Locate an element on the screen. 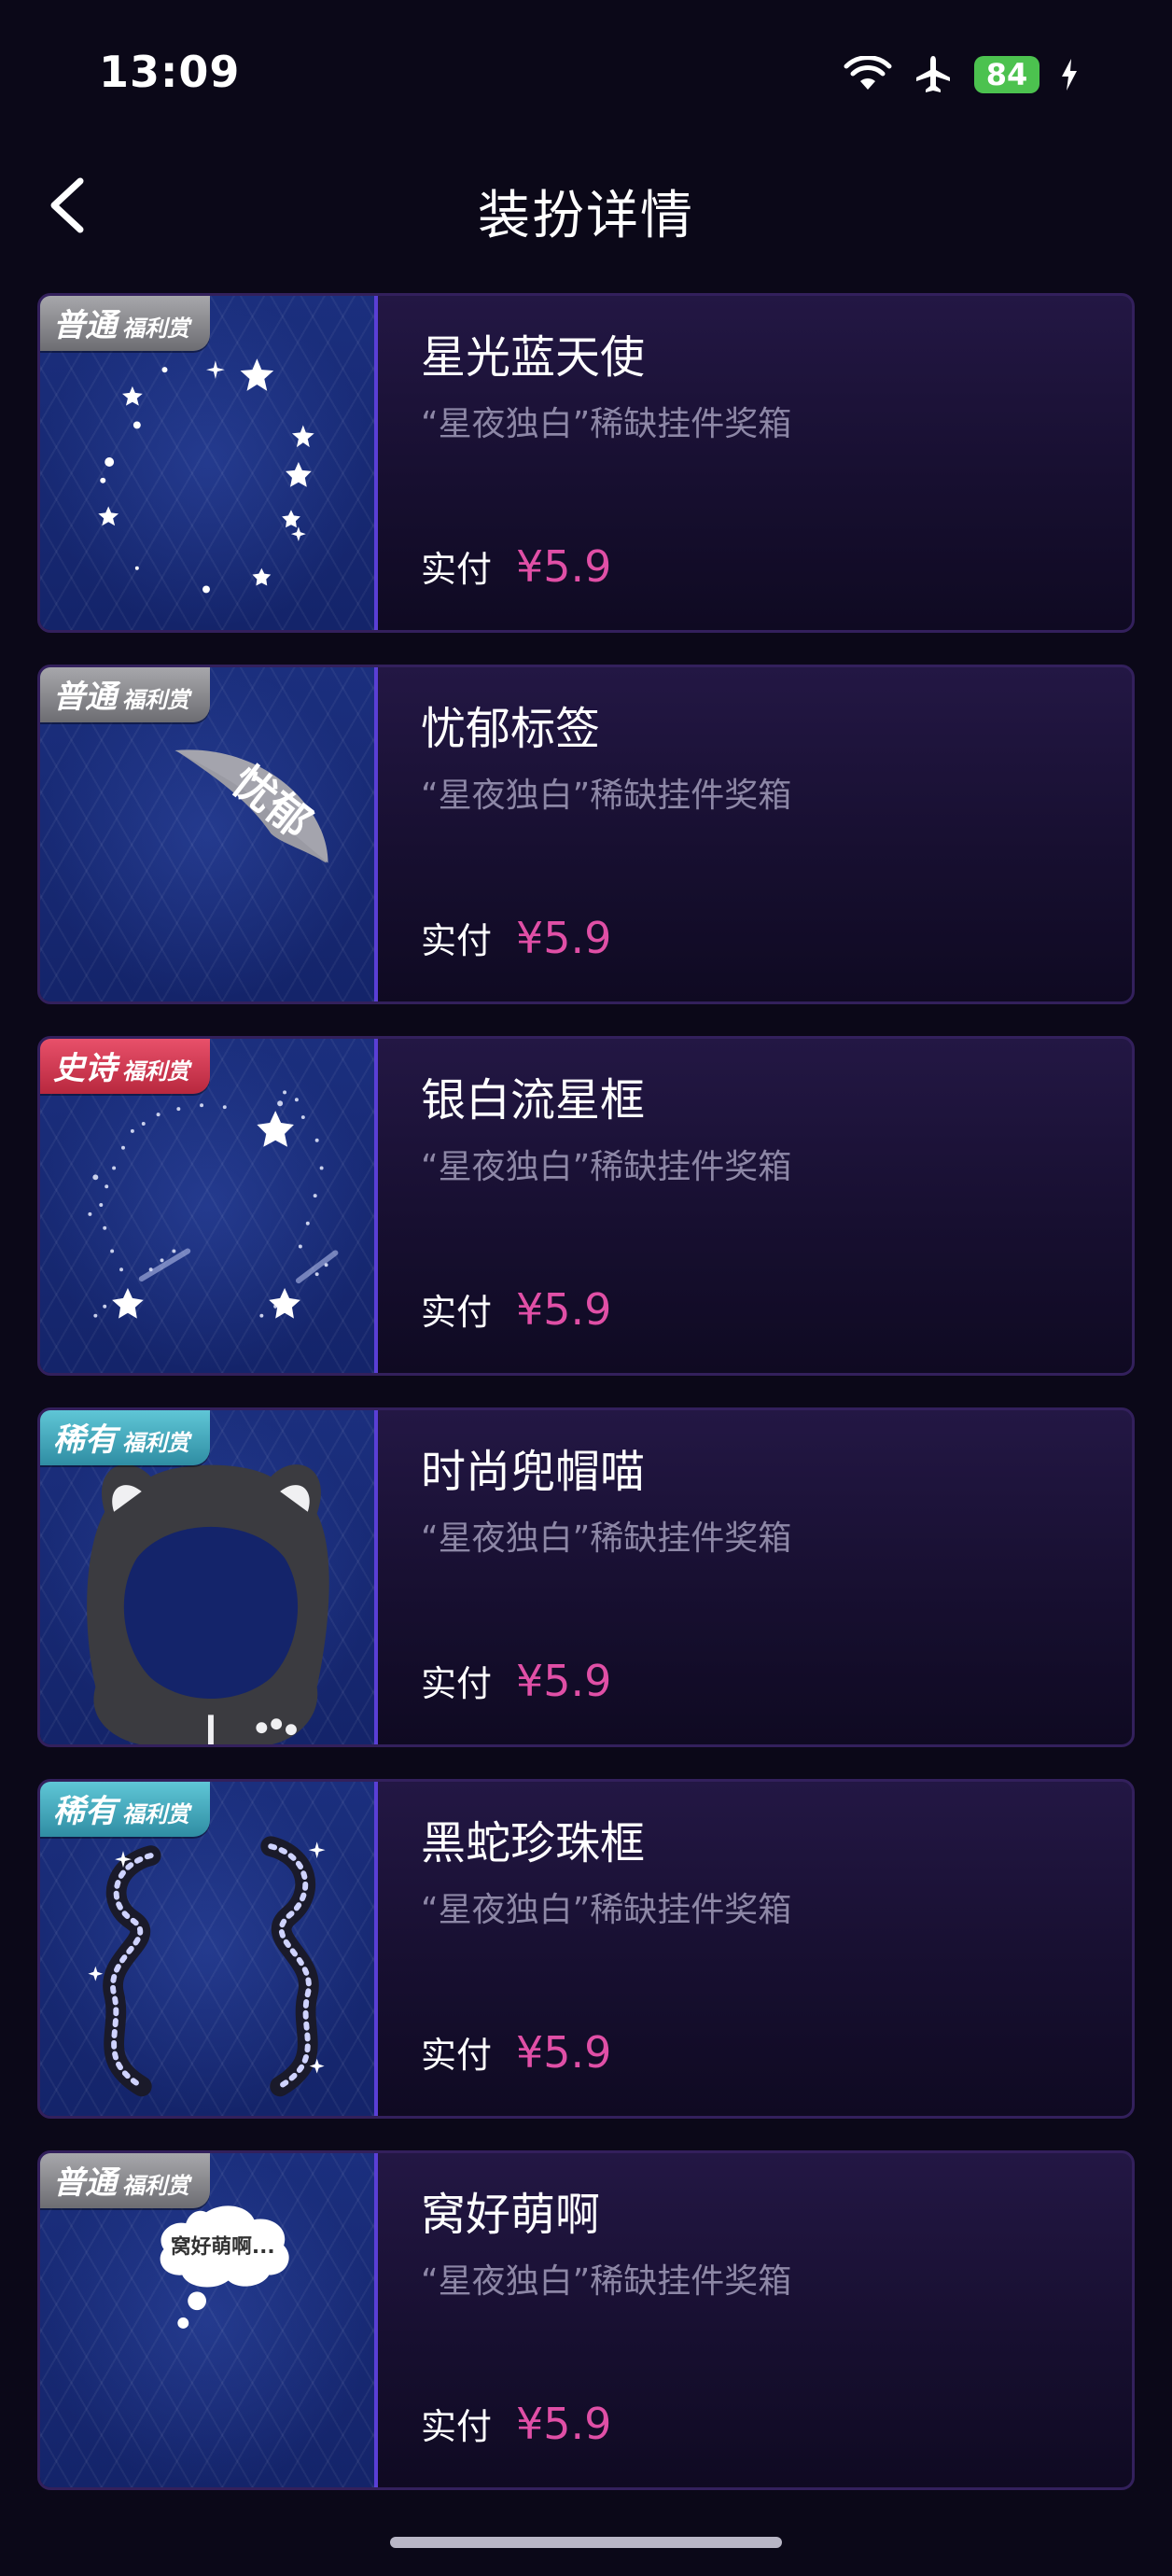  item-info: 时尚兜帽喵 “星夜独白”稀缺挂件奖箱 实付 ¥5.9 is located at coordinates (767, 1577).